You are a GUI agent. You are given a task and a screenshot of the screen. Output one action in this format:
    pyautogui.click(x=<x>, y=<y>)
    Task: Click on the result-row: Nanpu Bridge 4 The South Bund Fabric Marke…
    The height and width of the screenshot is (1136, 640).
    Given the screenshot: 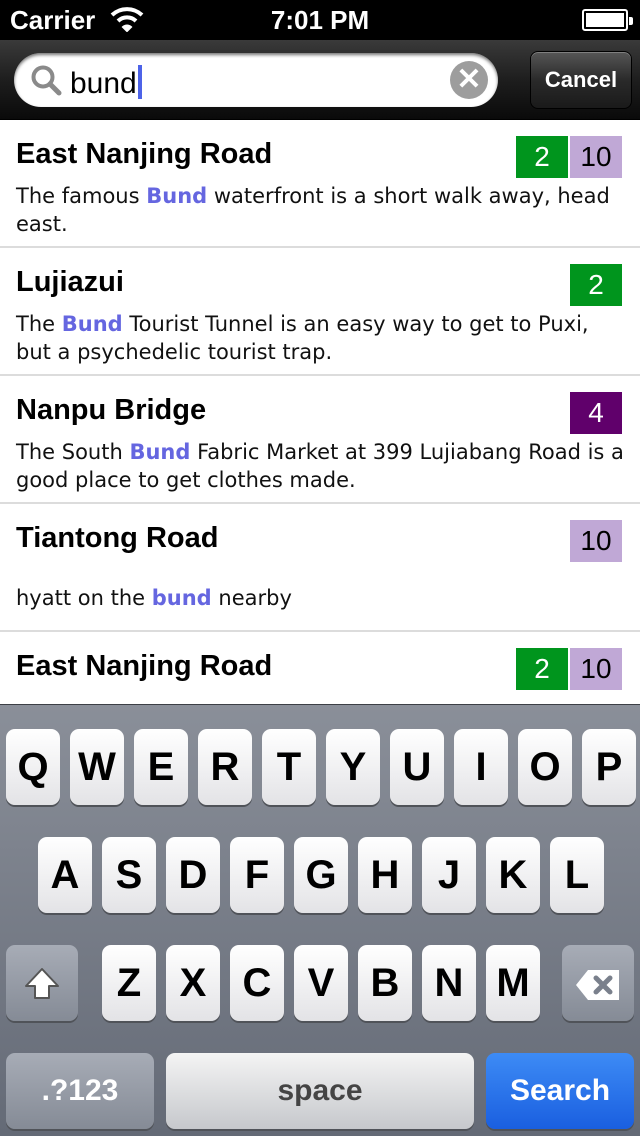 What is the action you would take?
    pyautogui.click(x=320, y=440)
    